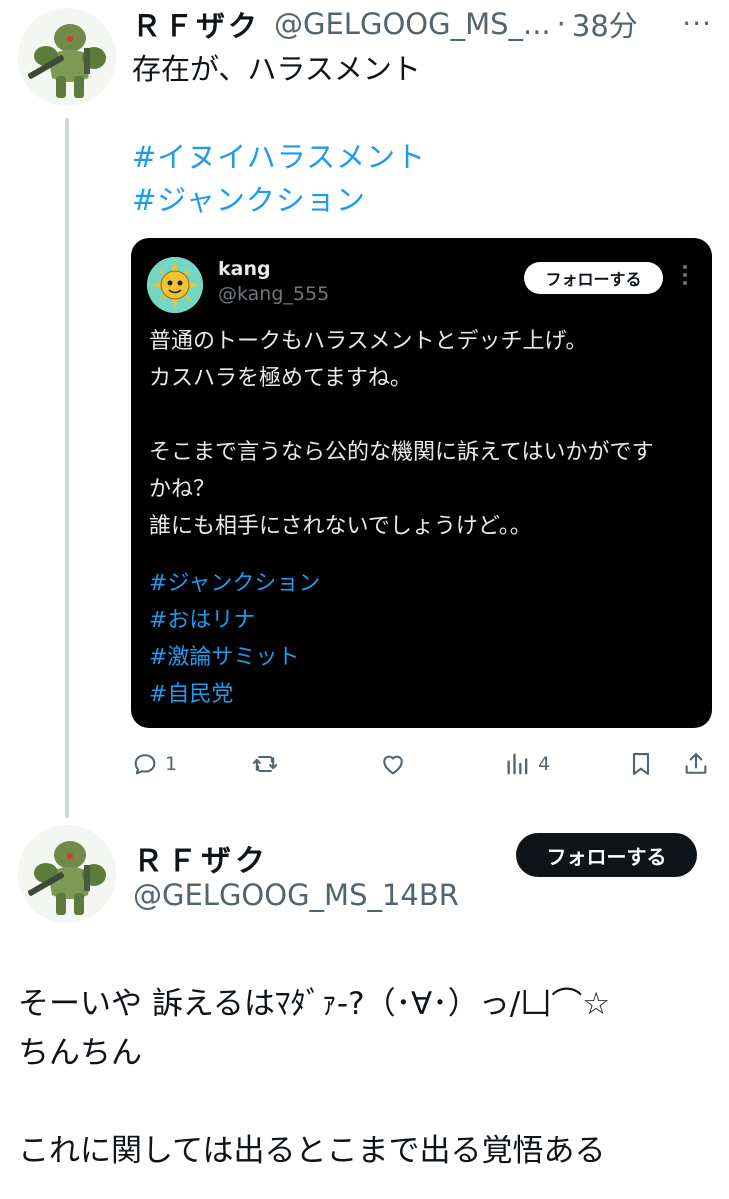 This screenshot has height=1199, width=729. I want to click on like-button, so click(399, 764).